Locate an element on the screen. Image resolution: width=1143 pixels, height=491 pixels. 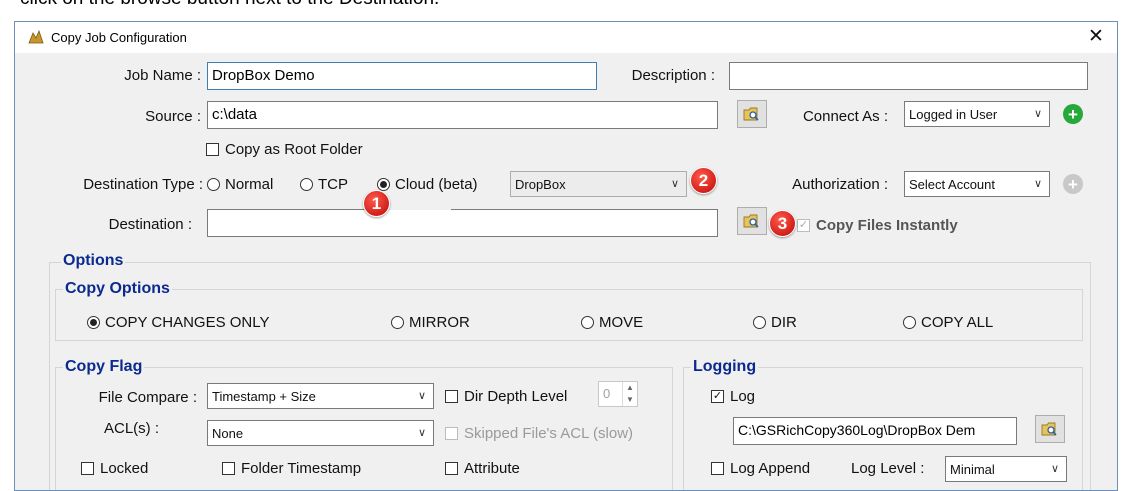
log-append-label: Log Append is located at coordinates (770, 468).